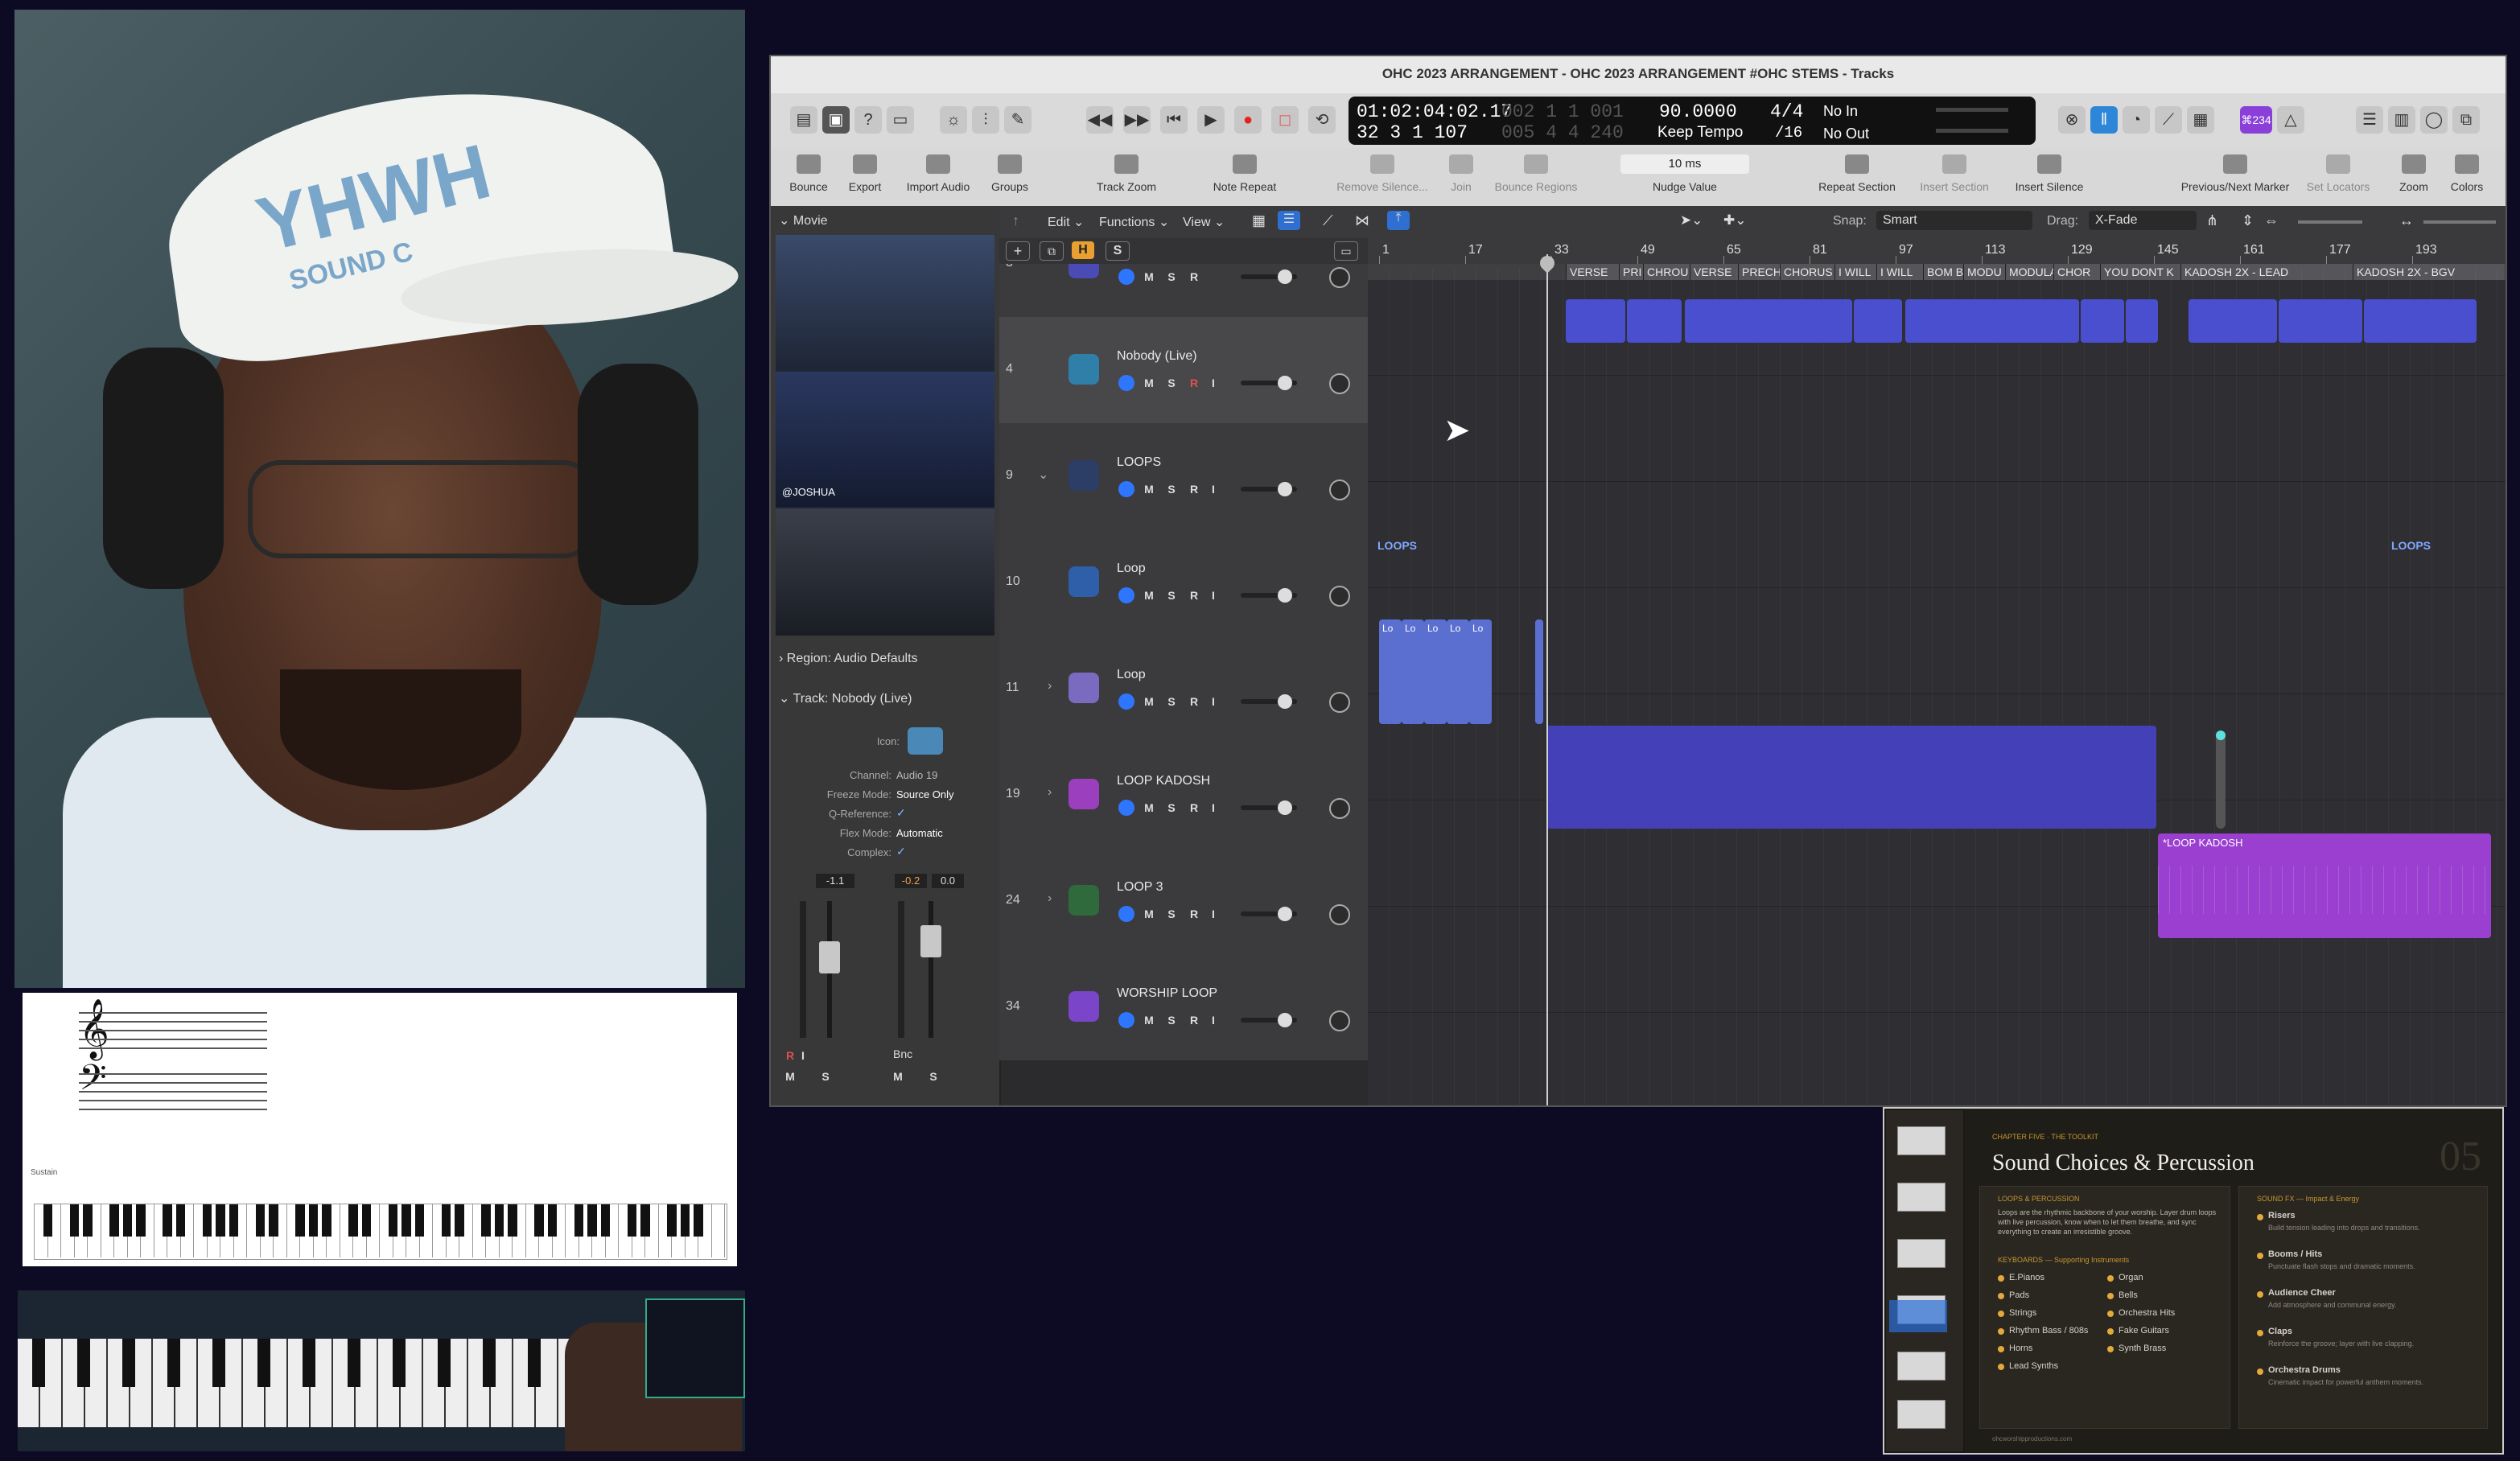  What do you see at coordinates (846, 698) in the screenshot?
I see `track-section-header: ⌄ Track: Nobody (Live)` at bounding box center [846, 698].